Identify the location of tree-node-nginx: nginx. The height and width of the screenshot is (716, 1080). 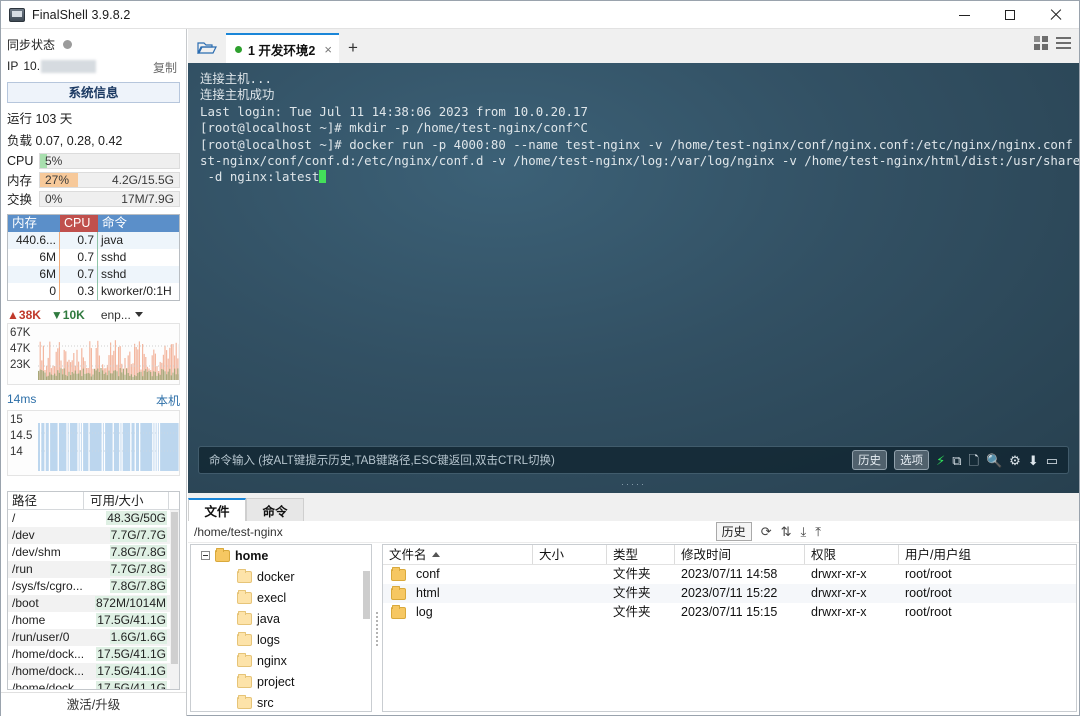
(281, 660).